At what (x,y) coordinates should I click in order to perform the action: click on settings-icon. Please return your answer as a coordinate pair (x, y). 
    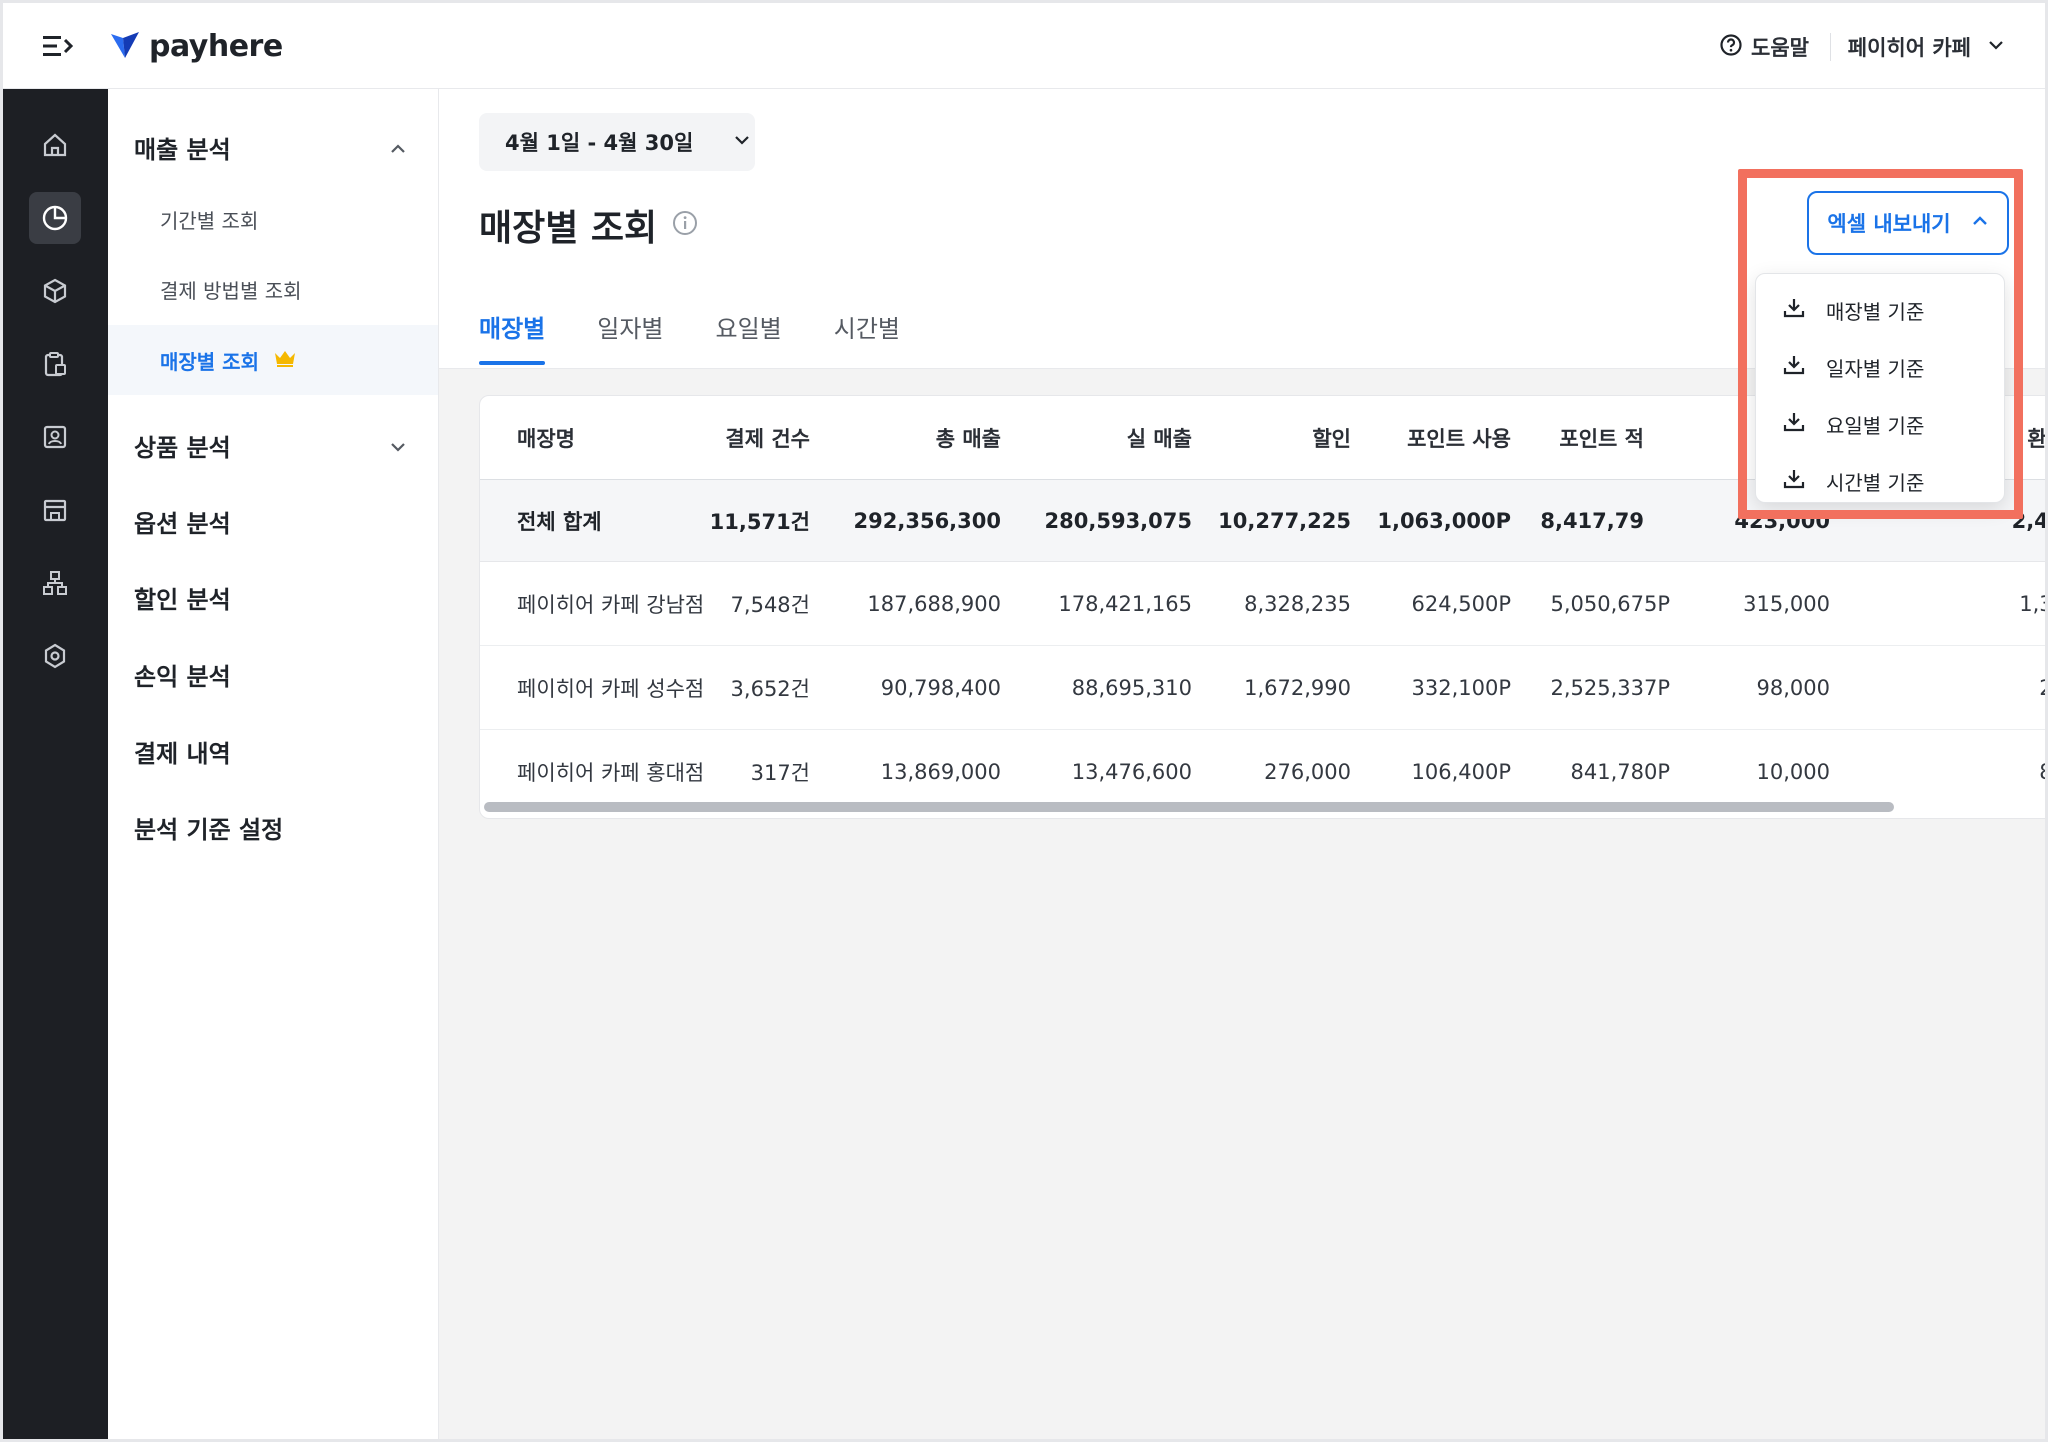
    Looking at the image, I should click on (55, 656).